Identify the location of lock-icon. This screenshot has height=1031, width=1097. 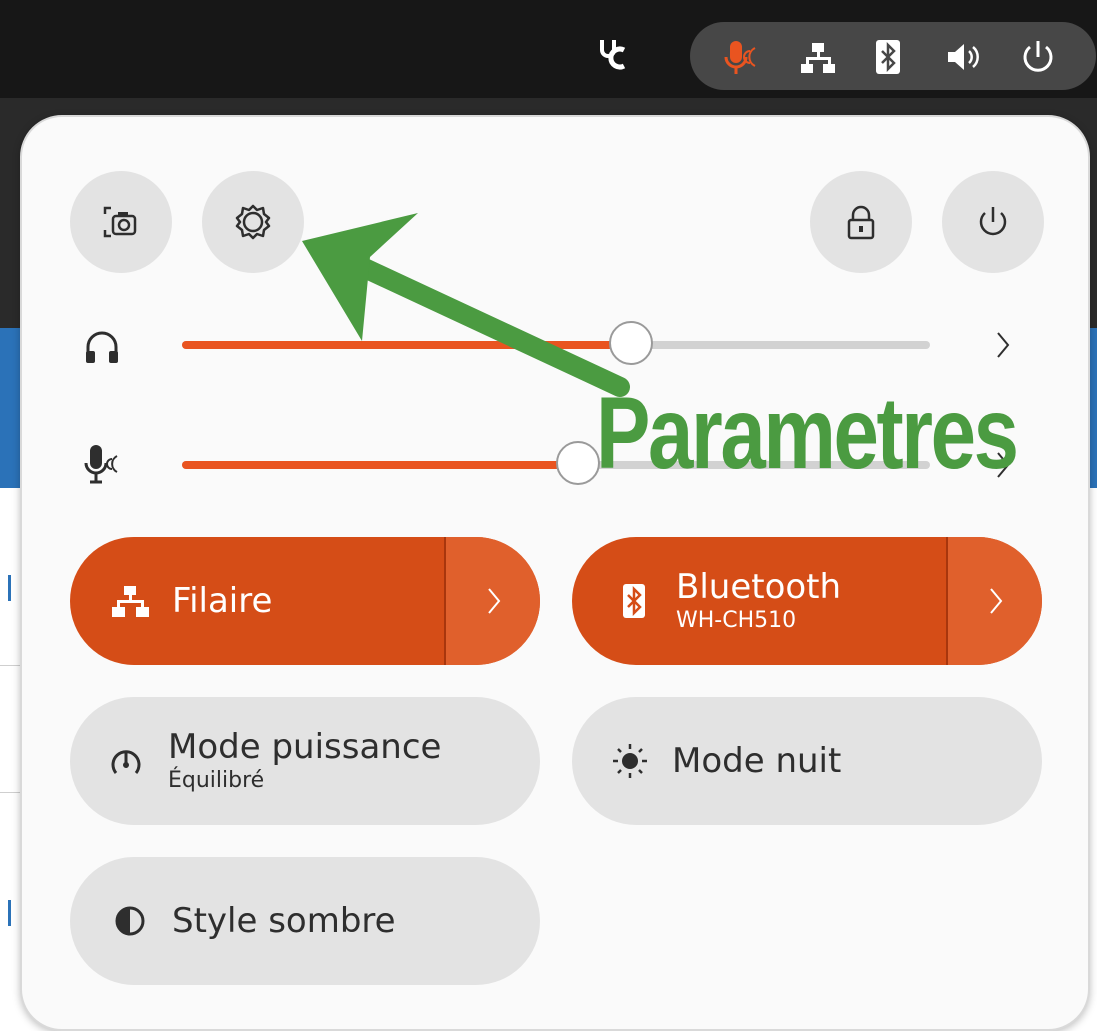
(861, 222).